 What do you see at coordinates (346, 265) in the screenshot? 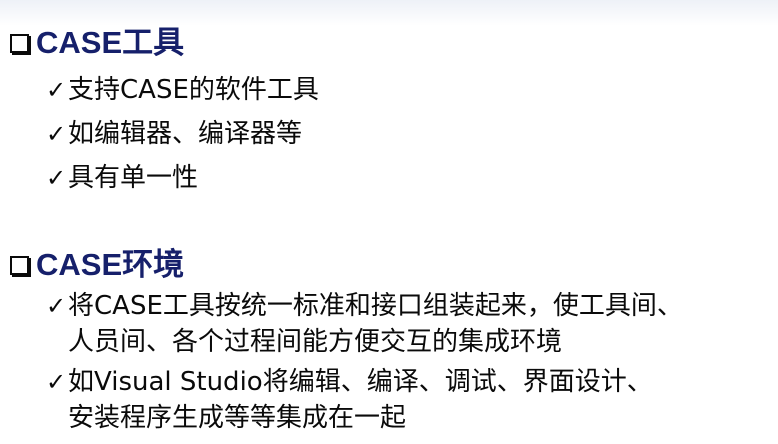
I see `section-heading: CASE环境` at bounding box center [346, 265].